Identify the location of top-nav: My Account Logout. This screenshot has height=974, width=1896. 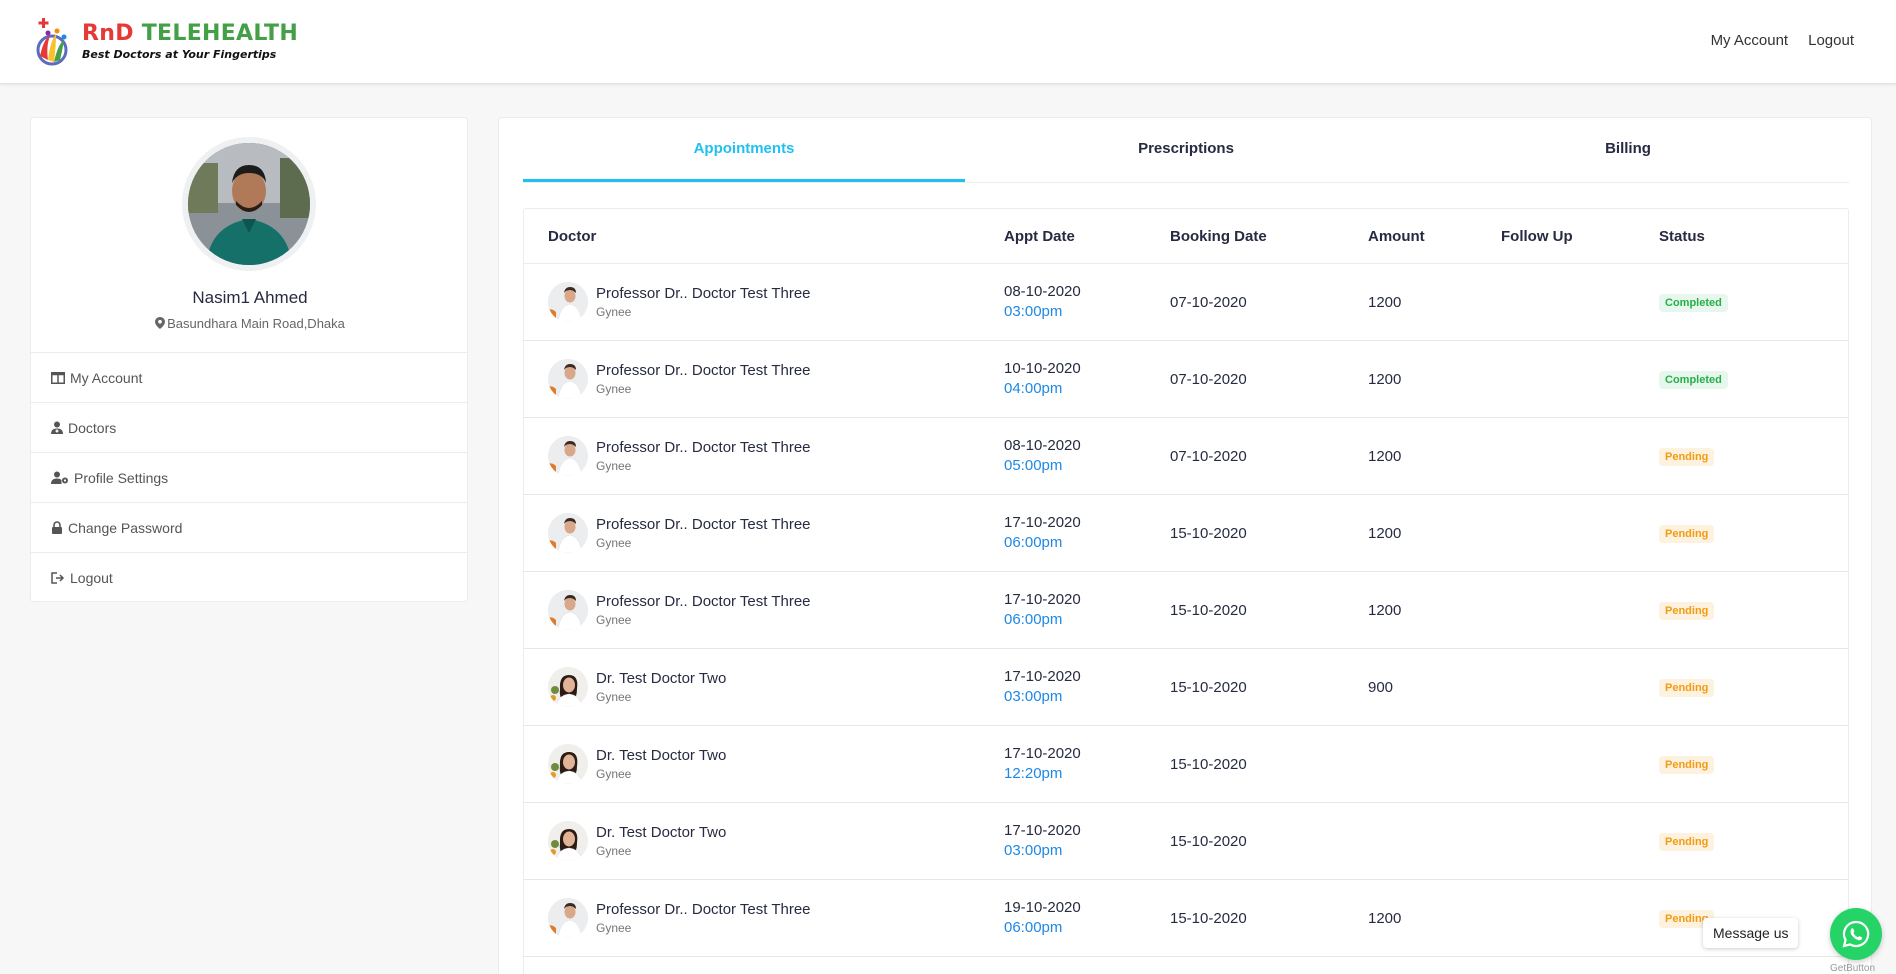
(1782, 40).